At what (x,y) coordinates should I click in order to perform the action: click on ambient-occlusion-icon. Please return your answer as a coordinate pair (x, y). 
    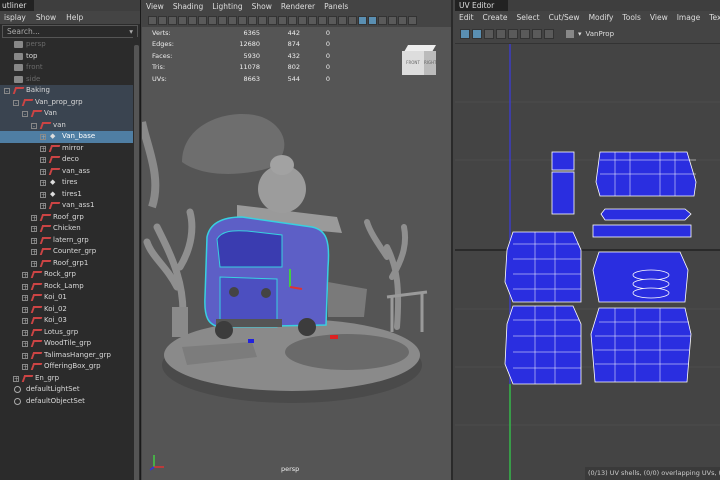
    Looking at the image, I should click on (342, 20).